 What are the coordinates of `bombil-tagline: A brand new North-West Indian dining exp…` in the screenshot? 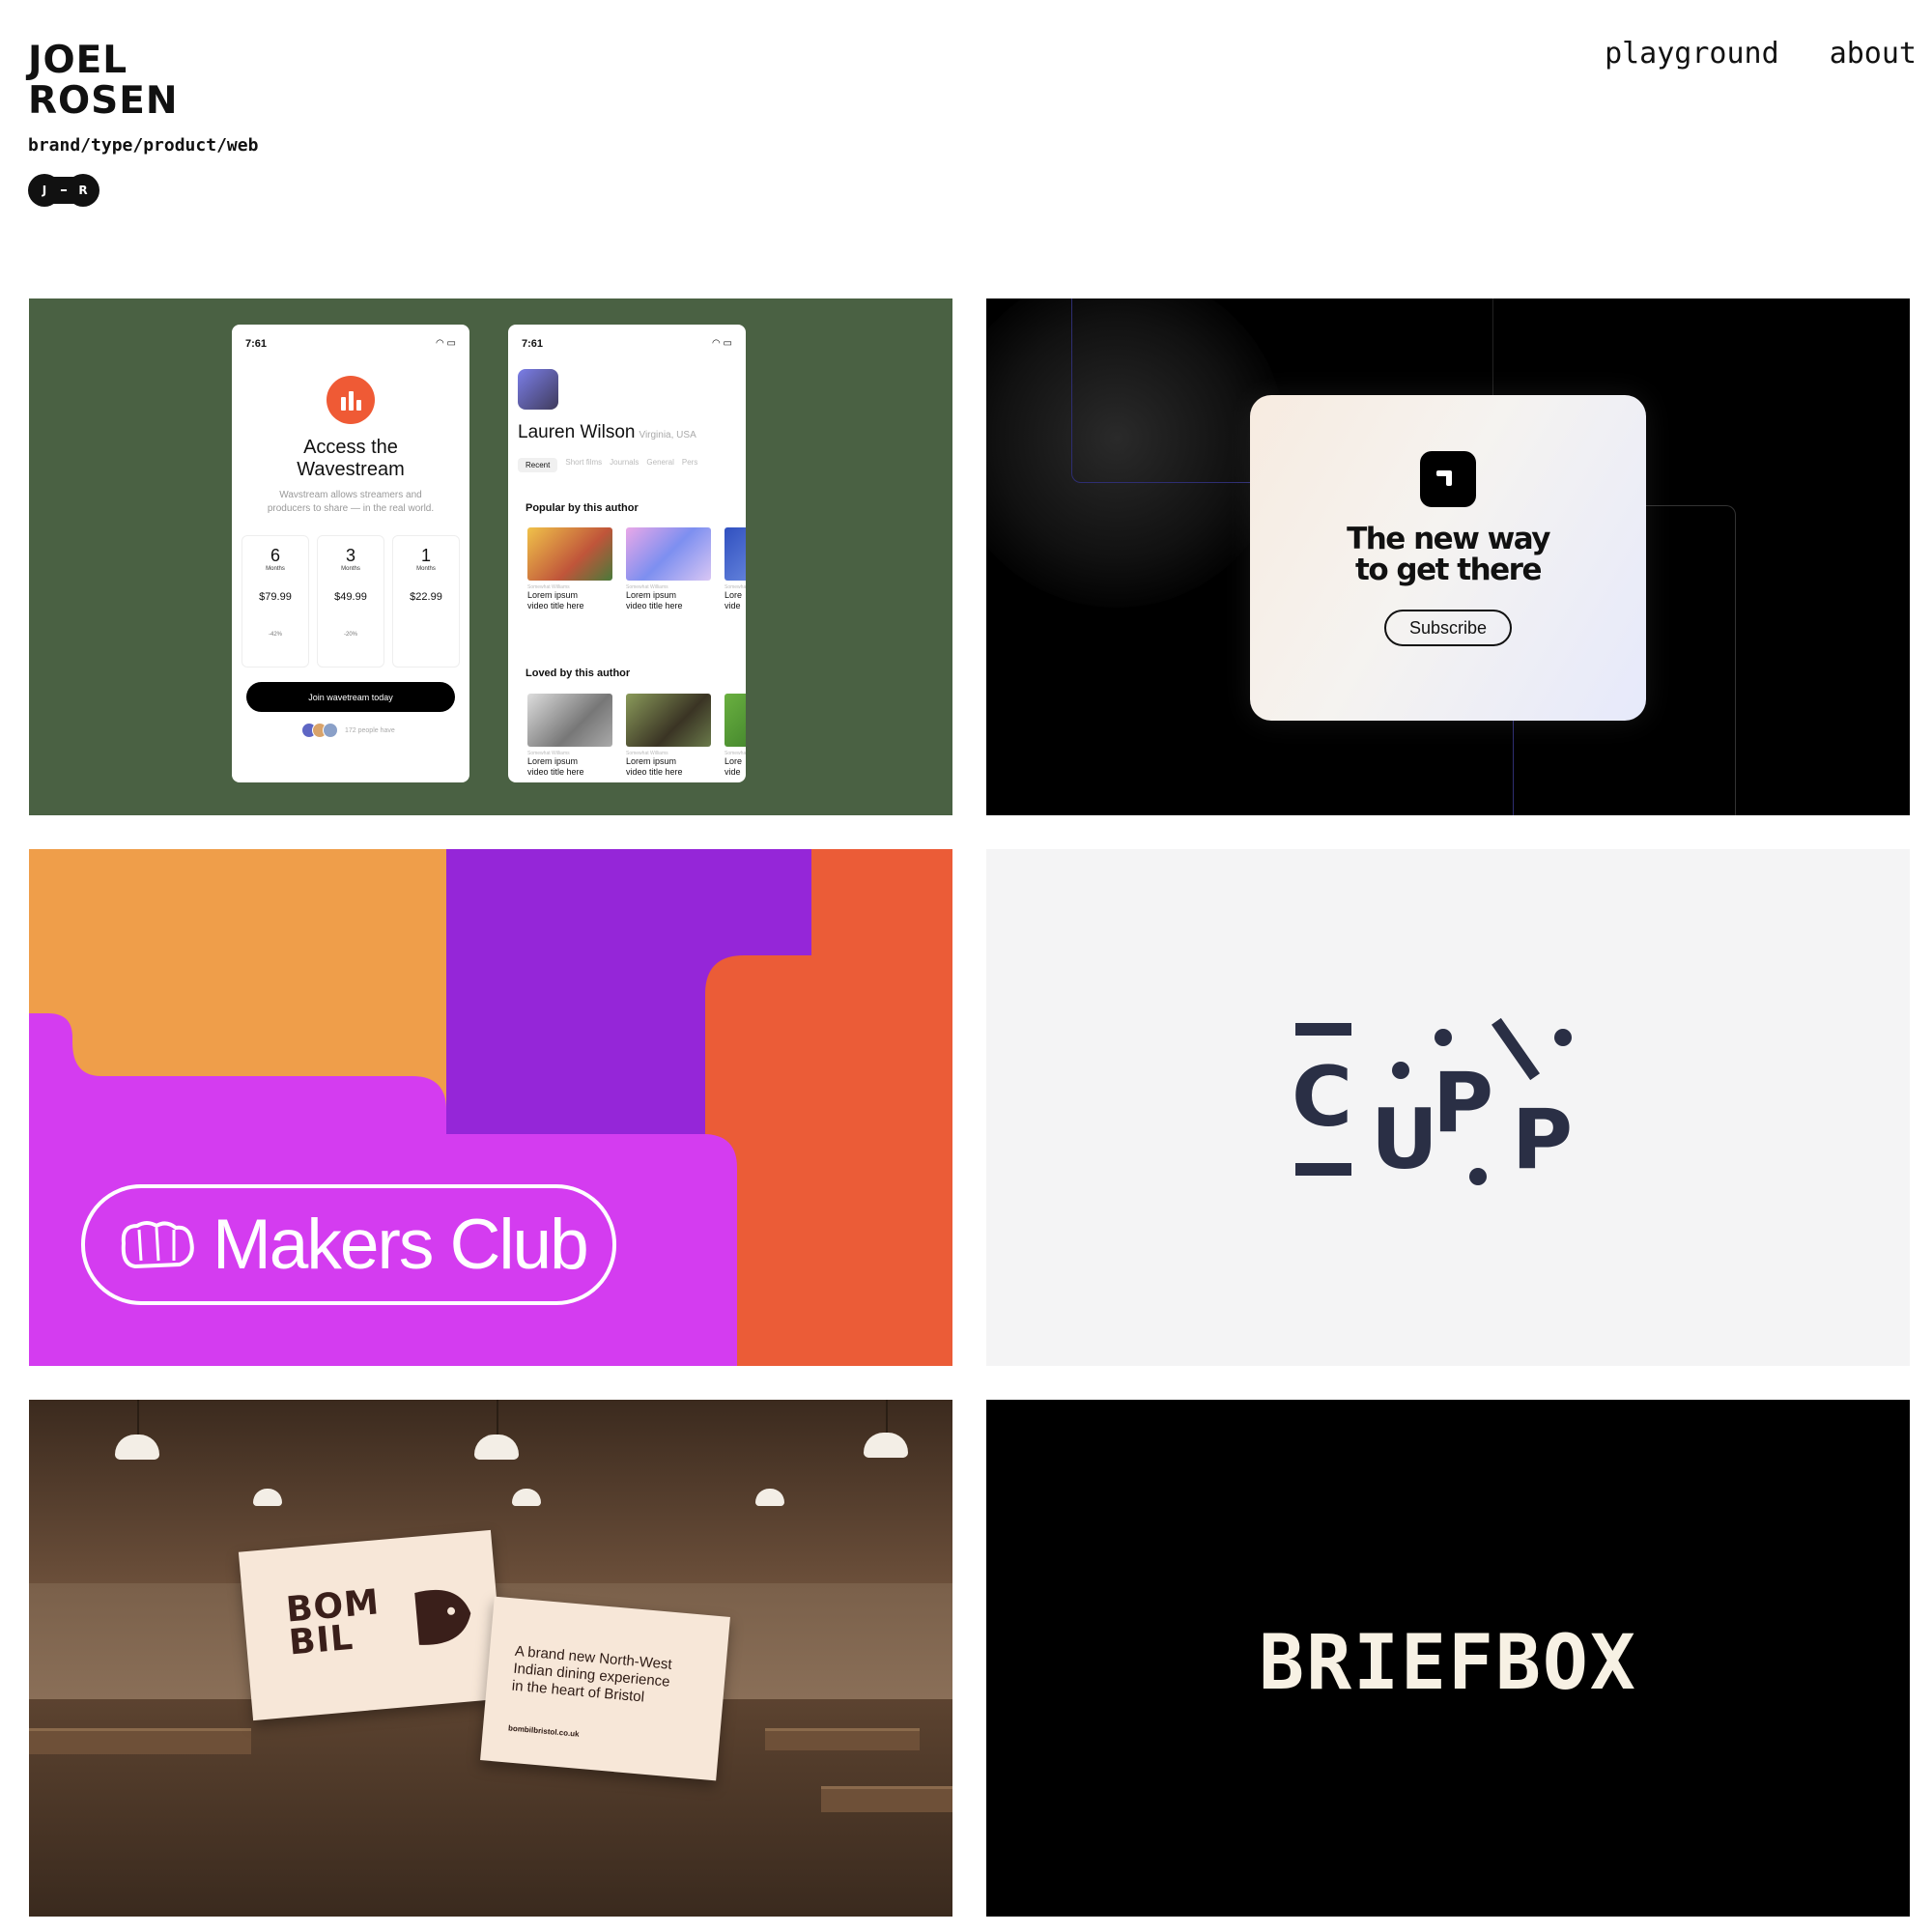 It's located at (591, 1676).